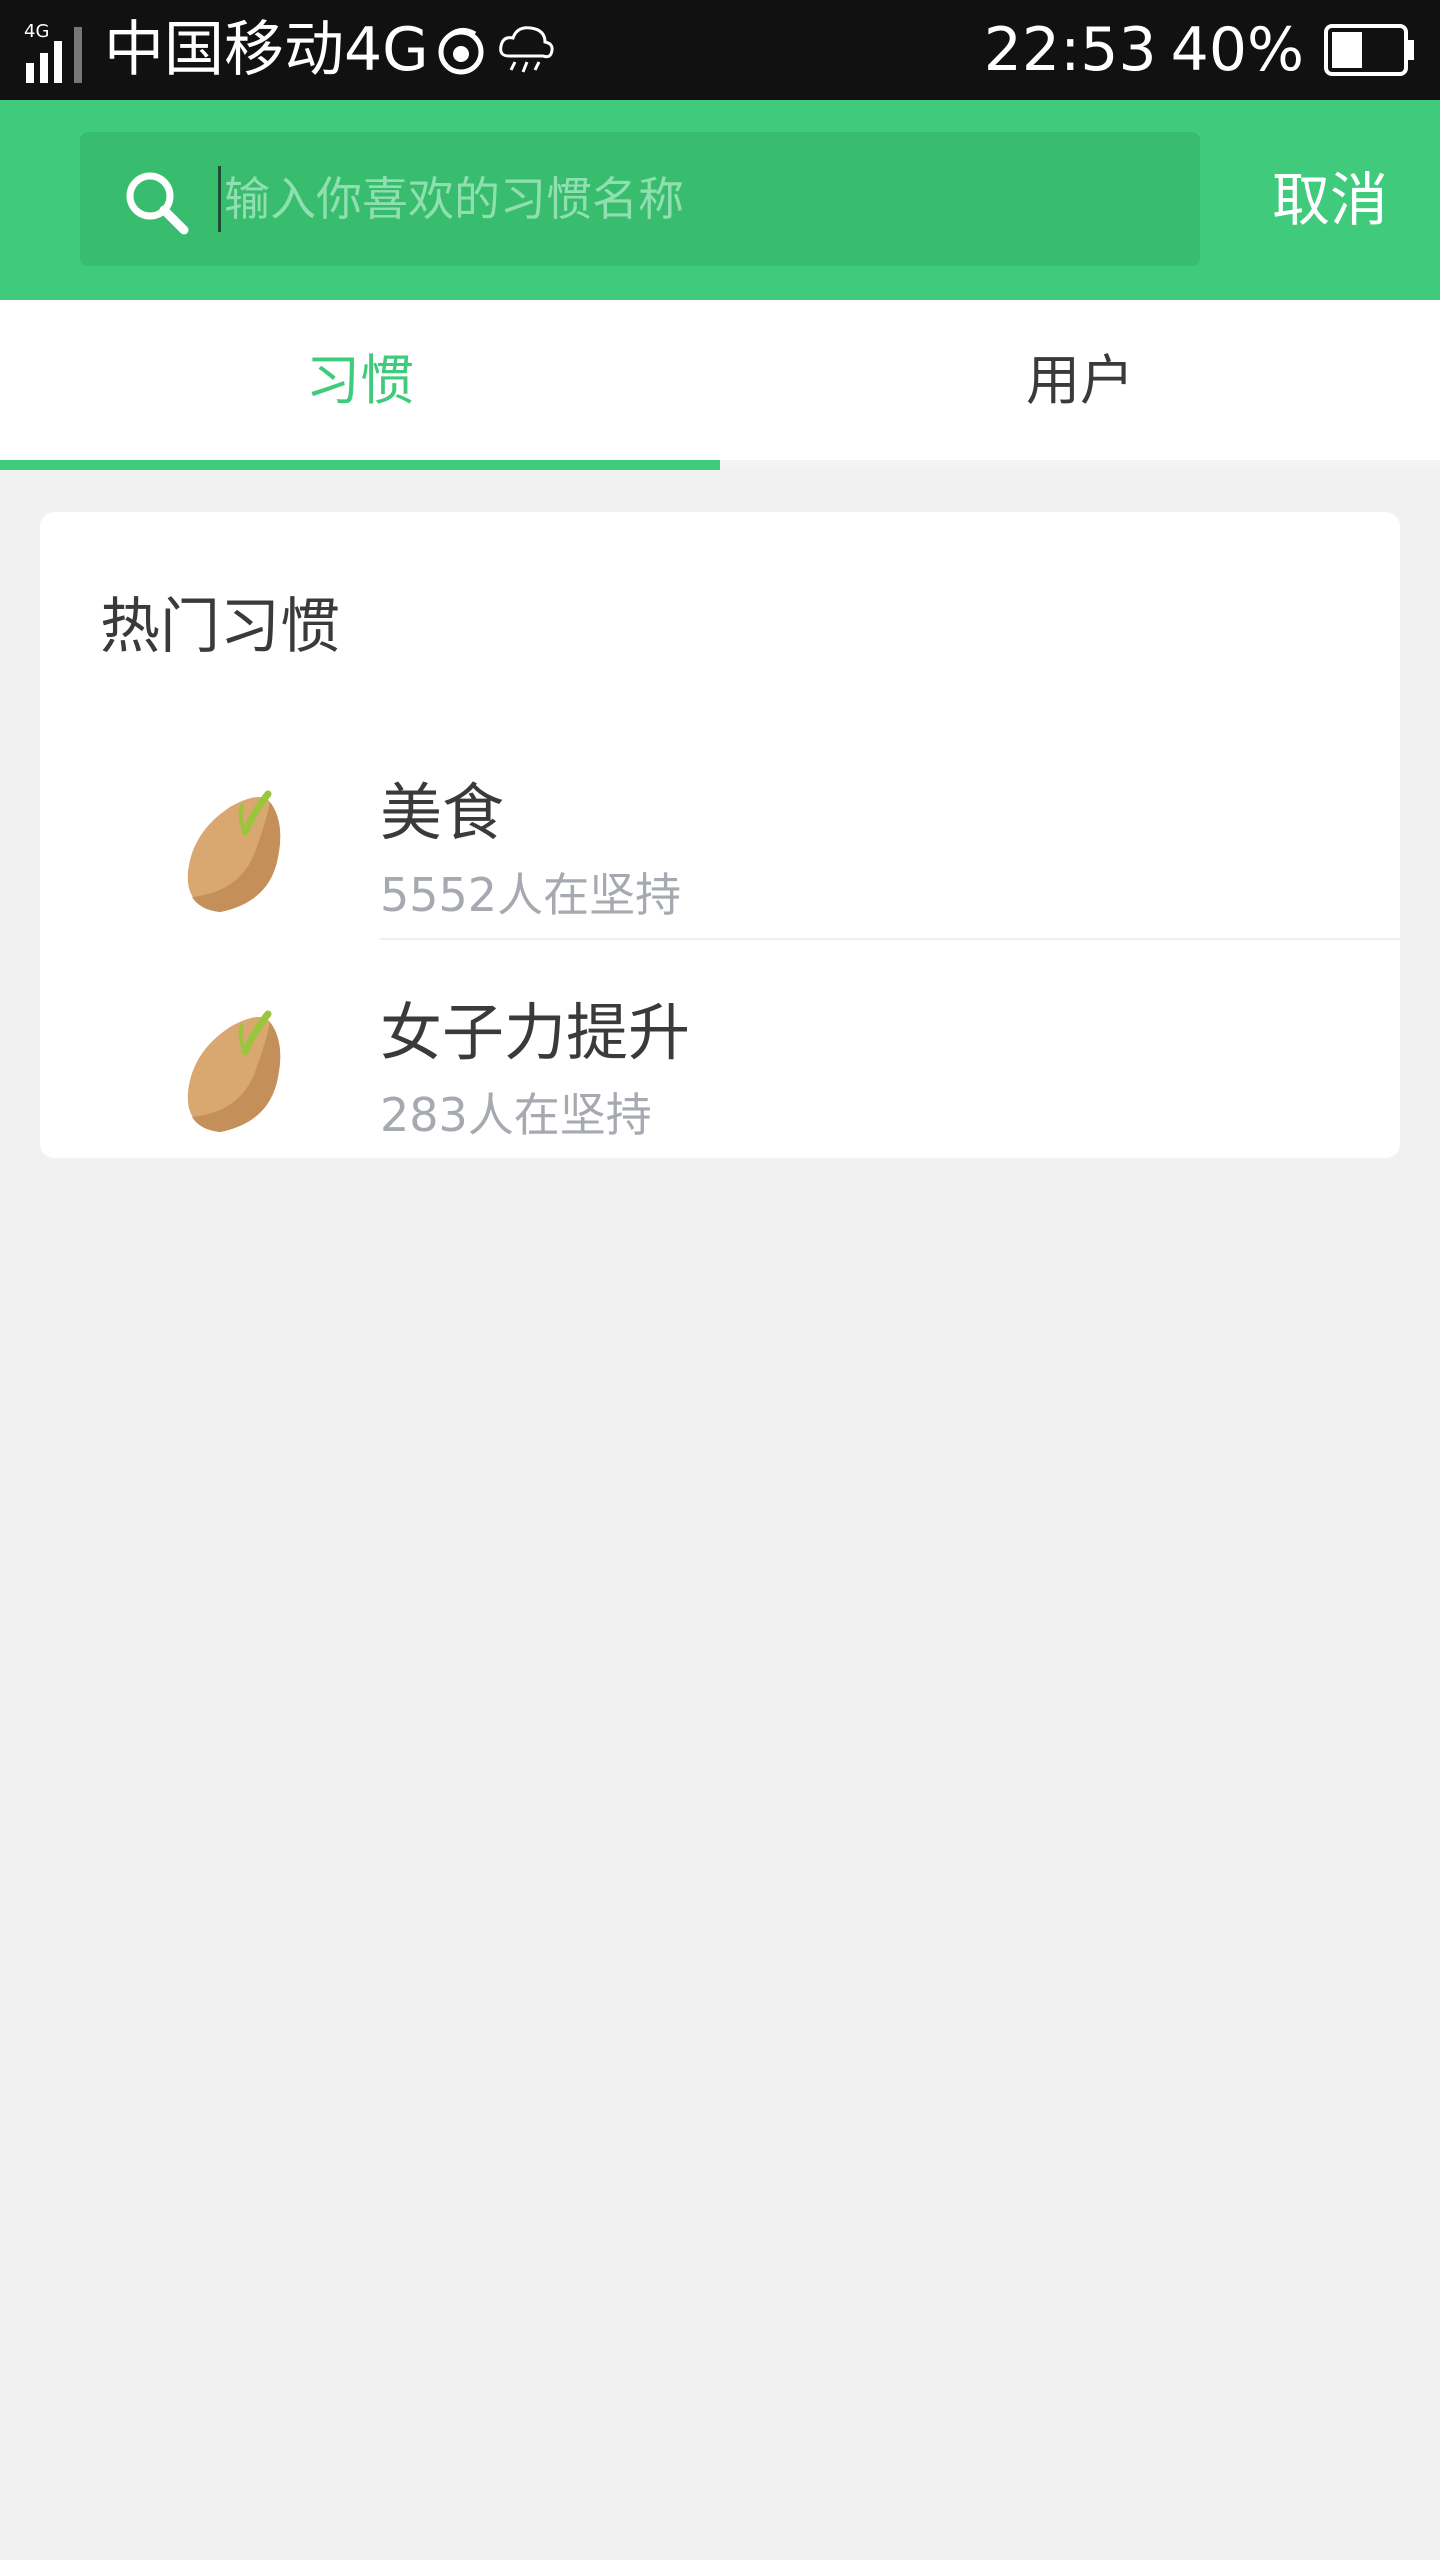  What do you see at coordinates (461, 51) in the screenshot?
I see `weibo-icon` at bounding box center [461, 51].